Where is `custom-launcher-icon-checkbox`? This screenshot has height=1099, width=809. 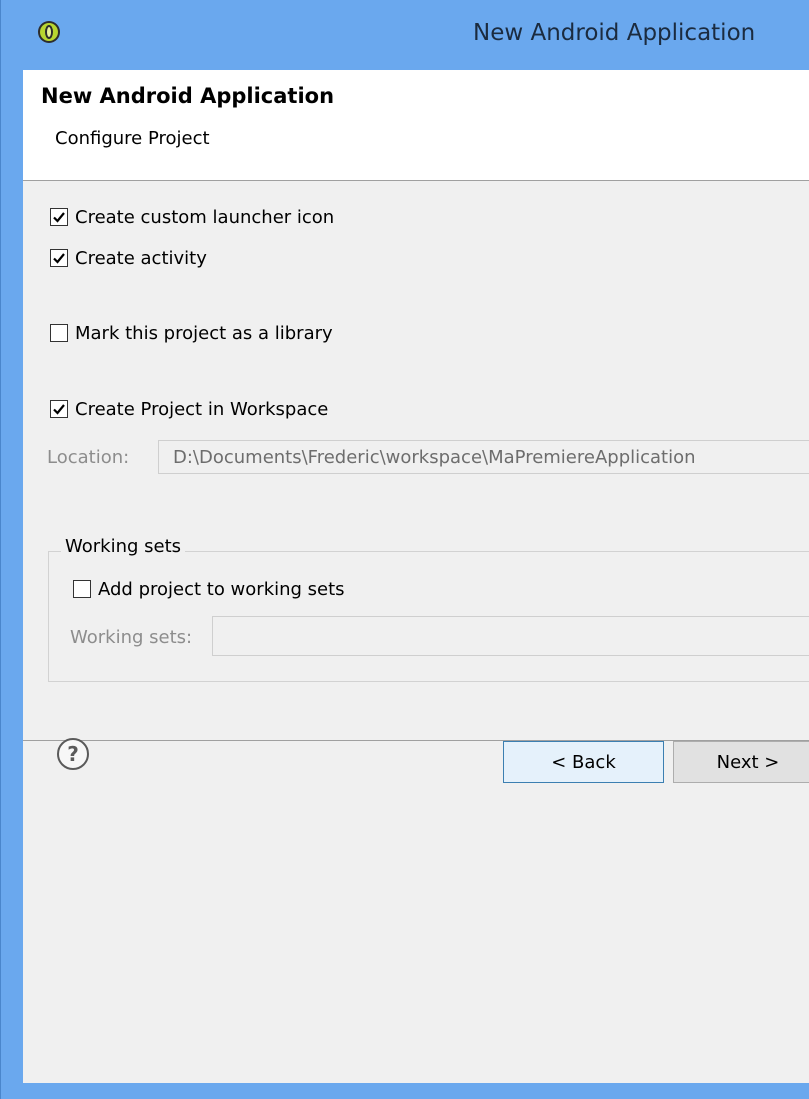
custom-launcher-icon-checkbox is located at coordinates (59, 217).